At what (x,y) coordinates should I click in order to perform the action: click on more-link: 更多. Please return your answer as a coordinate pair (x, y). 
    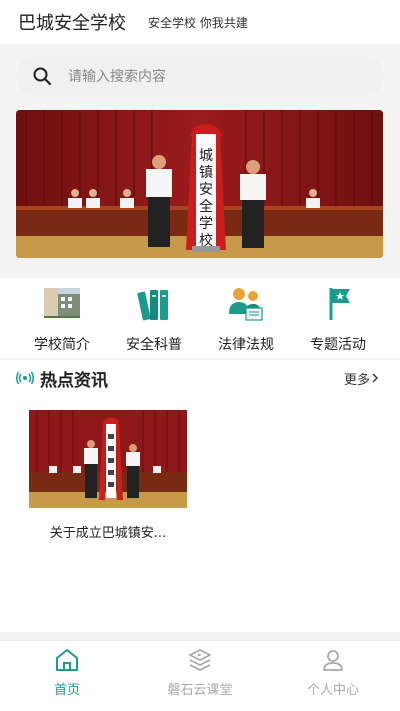
    Looking at the image, I should click on (357, 378).